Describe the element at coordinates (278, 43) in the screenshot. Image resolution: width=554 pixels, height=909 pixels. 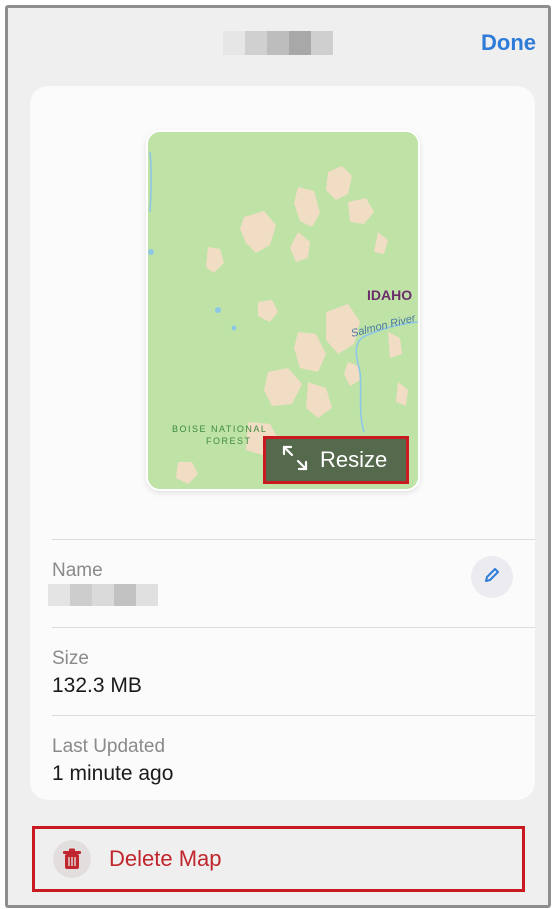
I see `title-redacted` at that location.